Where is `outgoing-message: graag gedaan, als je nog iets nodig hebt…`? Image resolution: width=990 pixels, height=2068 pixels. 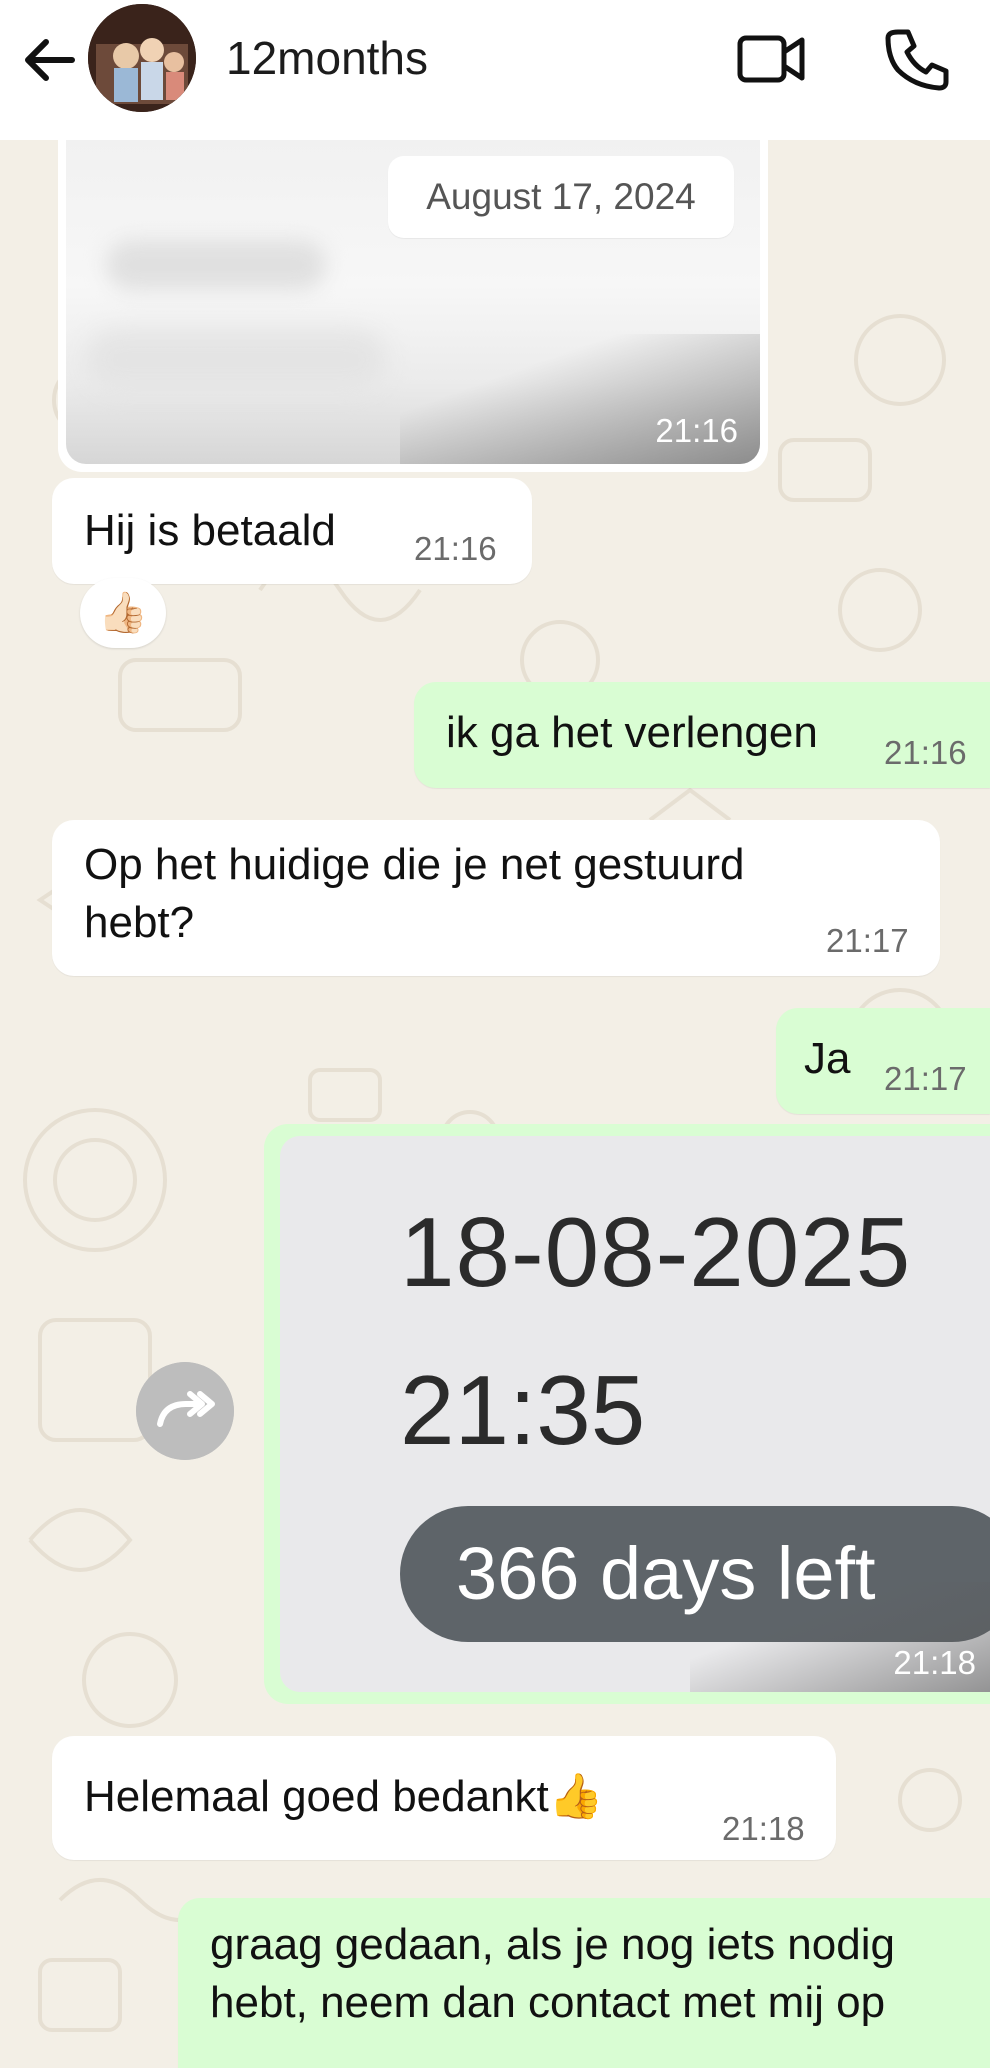 outgoing-message: graag gedaan, als je nog iets nodig hebt… is located at coordinates (584, 1983).